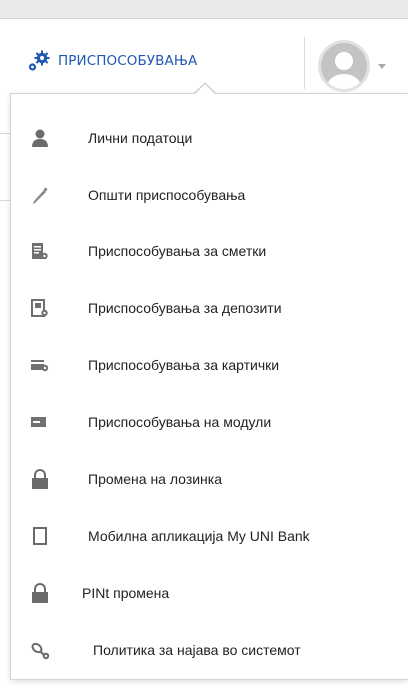  I want to click on menu-item-label: Општи приспособувања, so click(167, 195).